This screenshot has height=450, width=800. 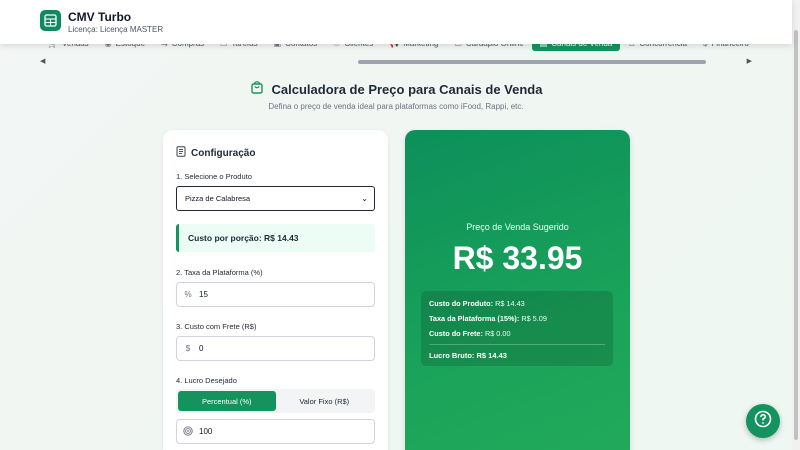 What do you see at coordinates (206, 431) in the screenshot?
I see `profit-value: 100` at bounding box center [206, 431].